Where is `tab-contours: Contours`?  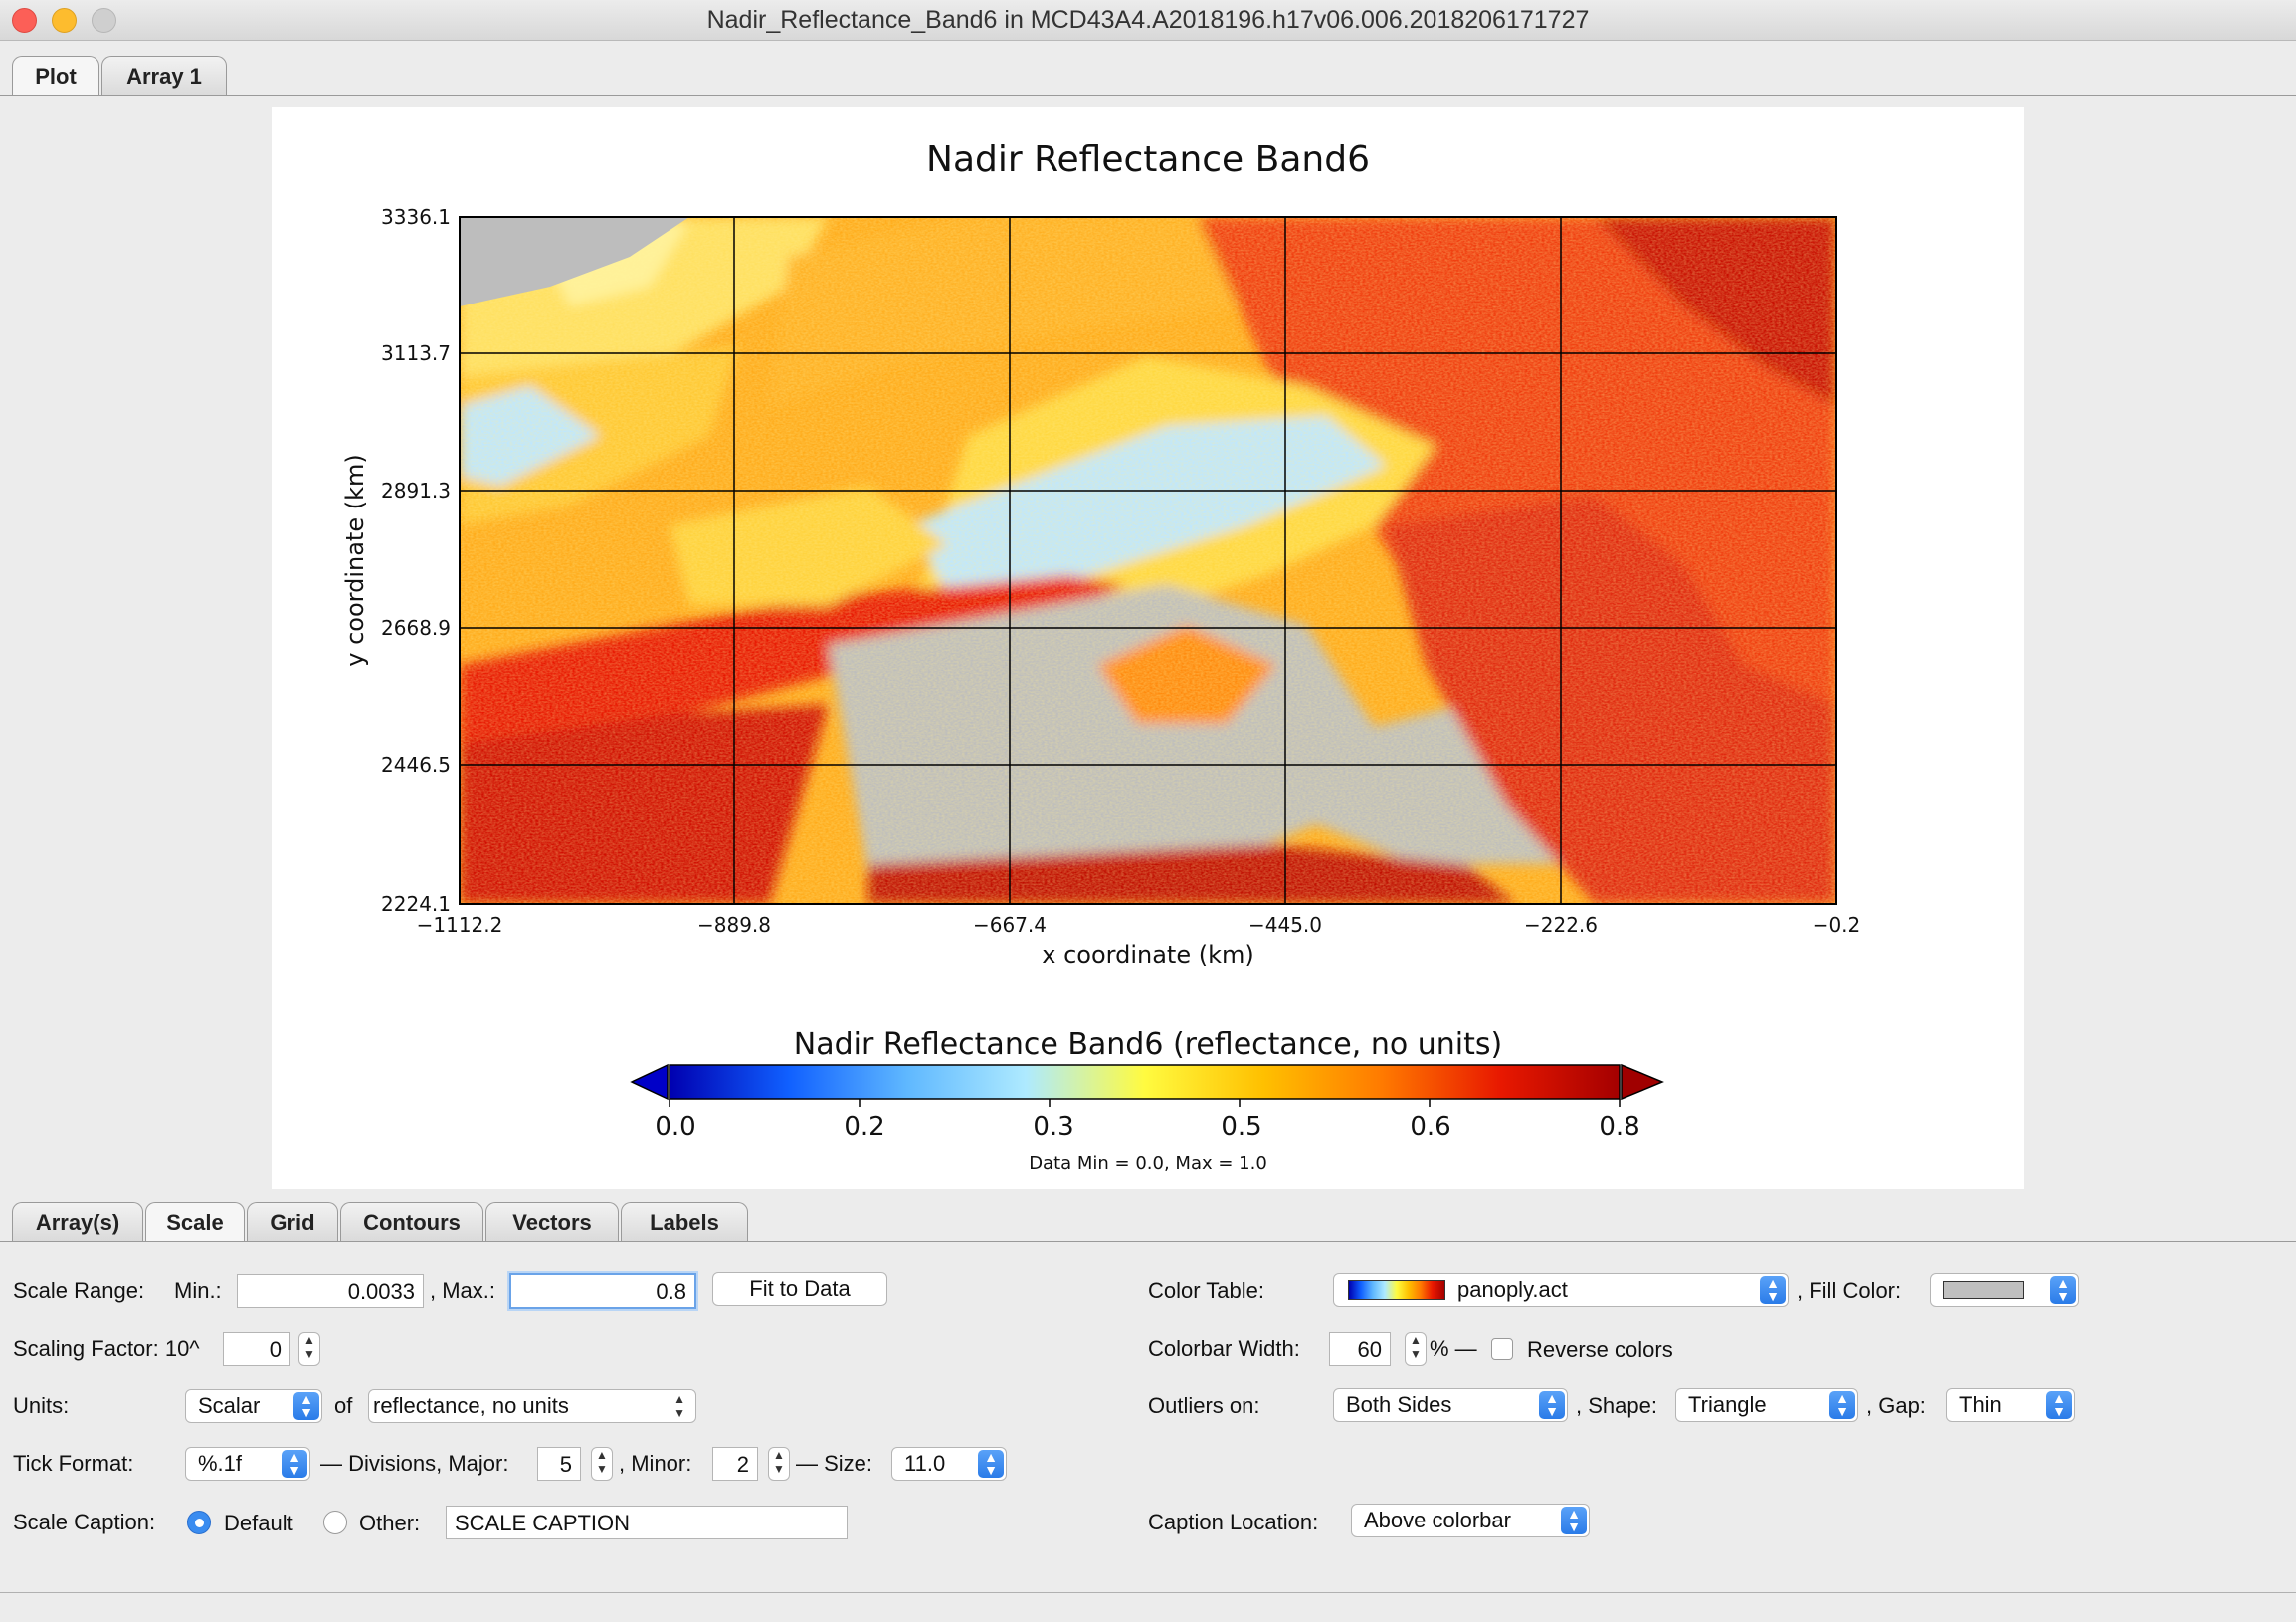 tab-contours: Contours is located at coordinates (412, 1222).